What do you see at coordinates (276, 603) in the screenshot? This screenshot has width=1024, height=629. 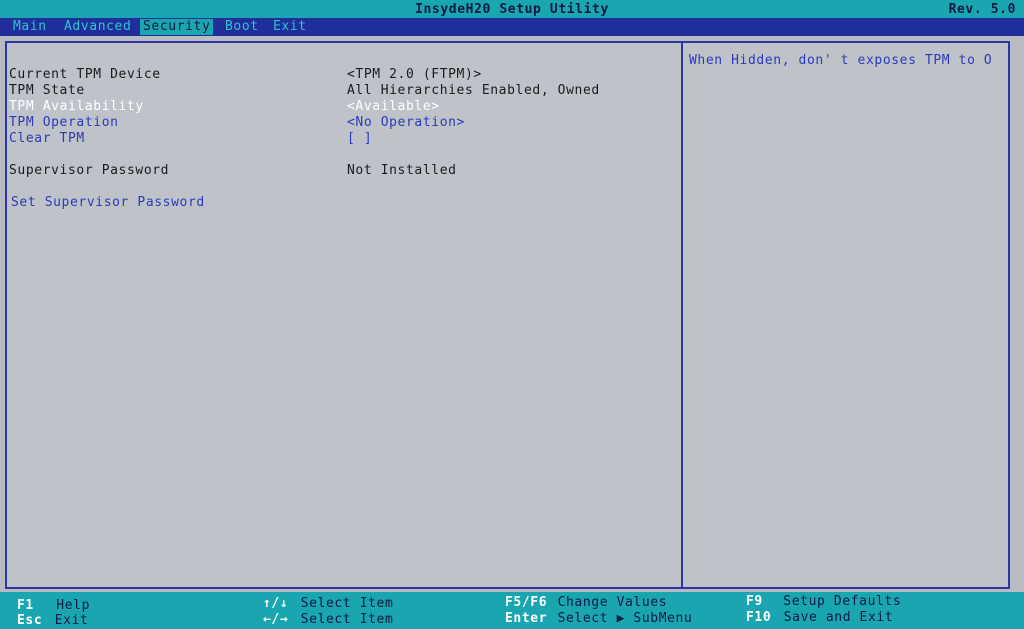 I see `updown-key: ↑/↓` at bounding box center [276, 603].